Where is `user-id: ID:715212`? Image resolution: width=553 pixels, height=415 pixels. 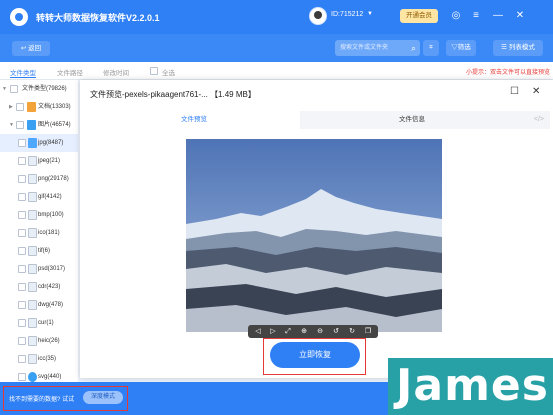
user-id: ID:715212 is located at coordinates (347, 14).